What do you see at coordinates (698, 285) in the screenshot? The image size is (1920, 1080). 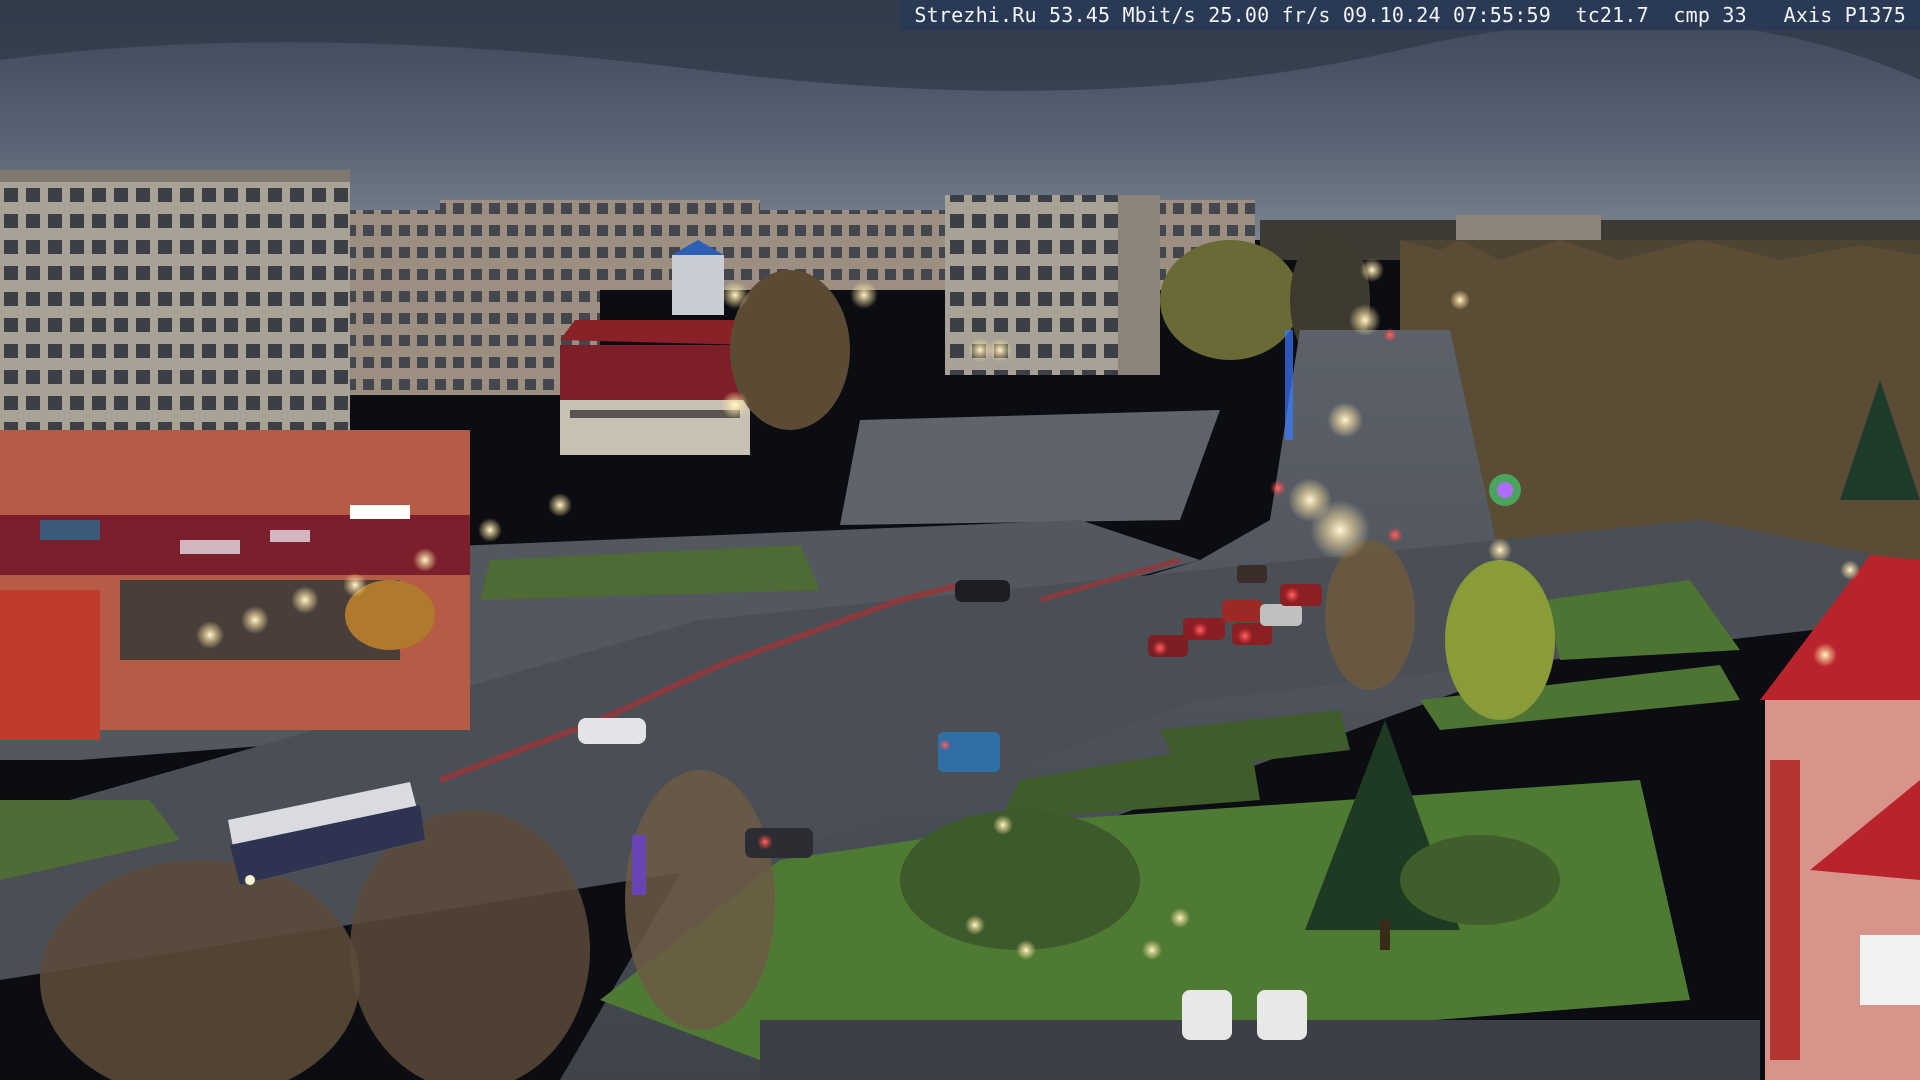 I see `blue-tower` at bounding box center [698, 285].